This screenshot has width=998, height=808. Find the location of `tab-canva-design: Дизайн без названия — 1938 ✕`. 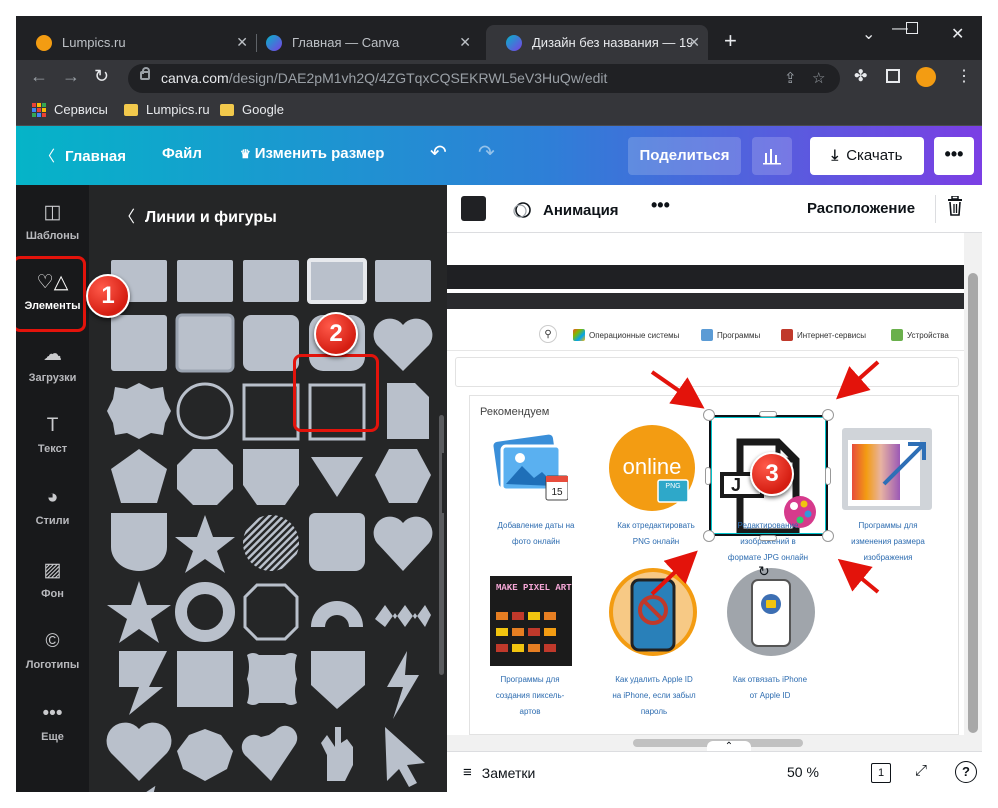

tab-canva-design: Дизайн без названия — 1938 ✕ is located at coordinates (597, 42).